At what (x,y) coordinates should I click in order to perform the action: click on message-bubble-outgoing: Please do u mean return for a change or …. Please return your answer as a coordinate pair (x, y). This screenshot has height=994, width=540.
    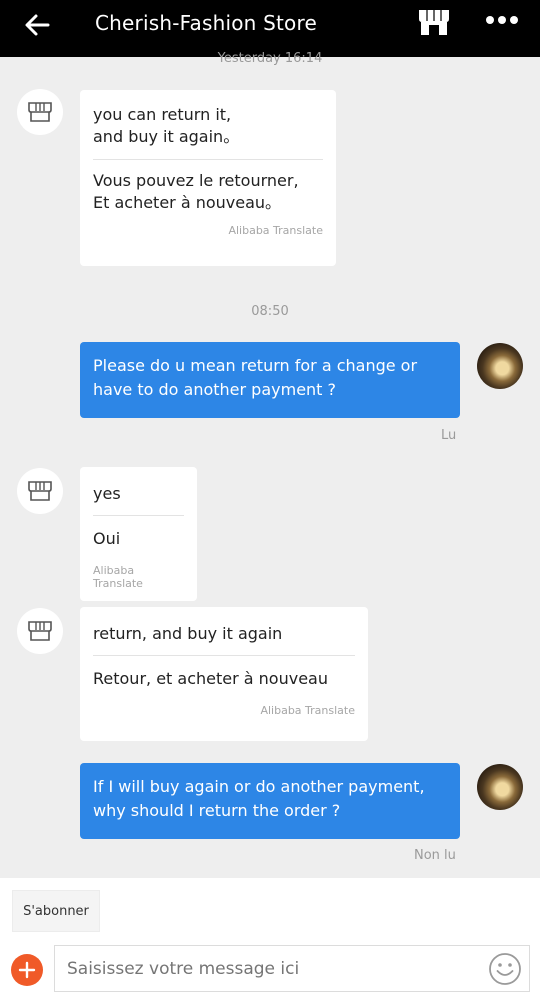
    Looking at the image, I should click on (270, 380).